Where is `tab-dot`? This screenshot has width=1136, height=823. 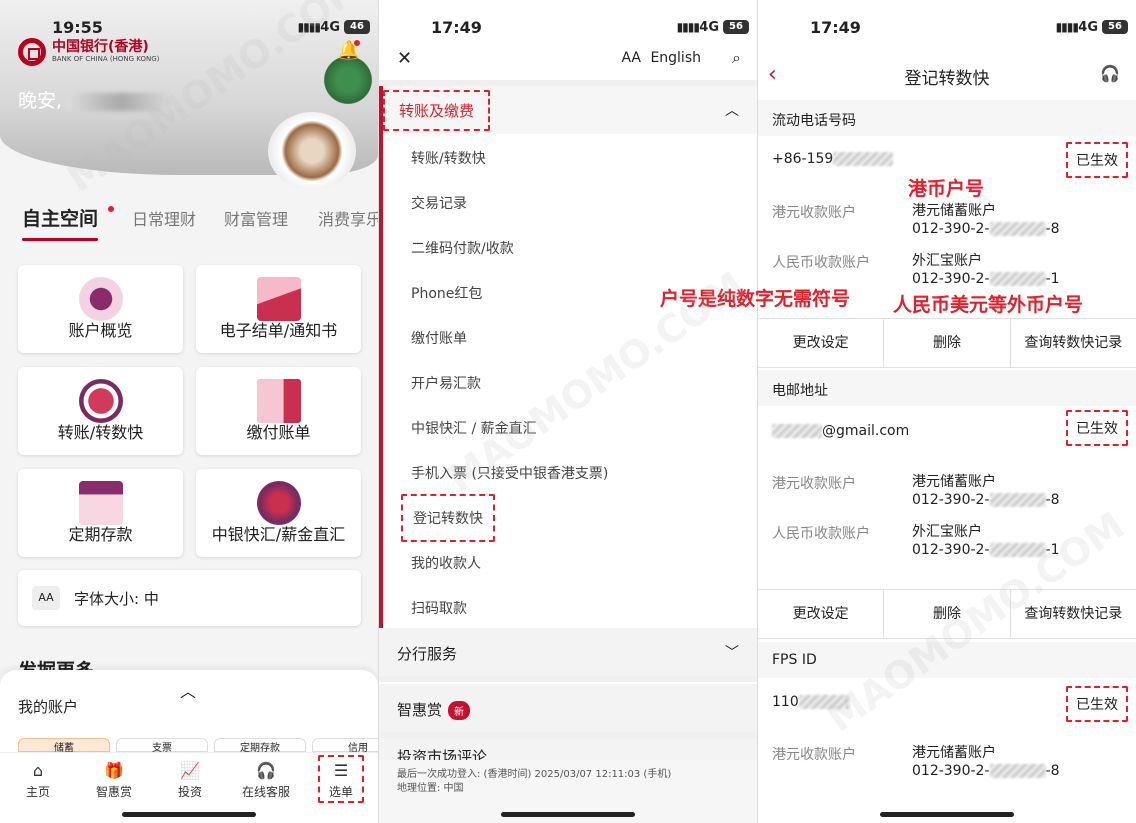 tab-dot is located at coordinates (111, 209).